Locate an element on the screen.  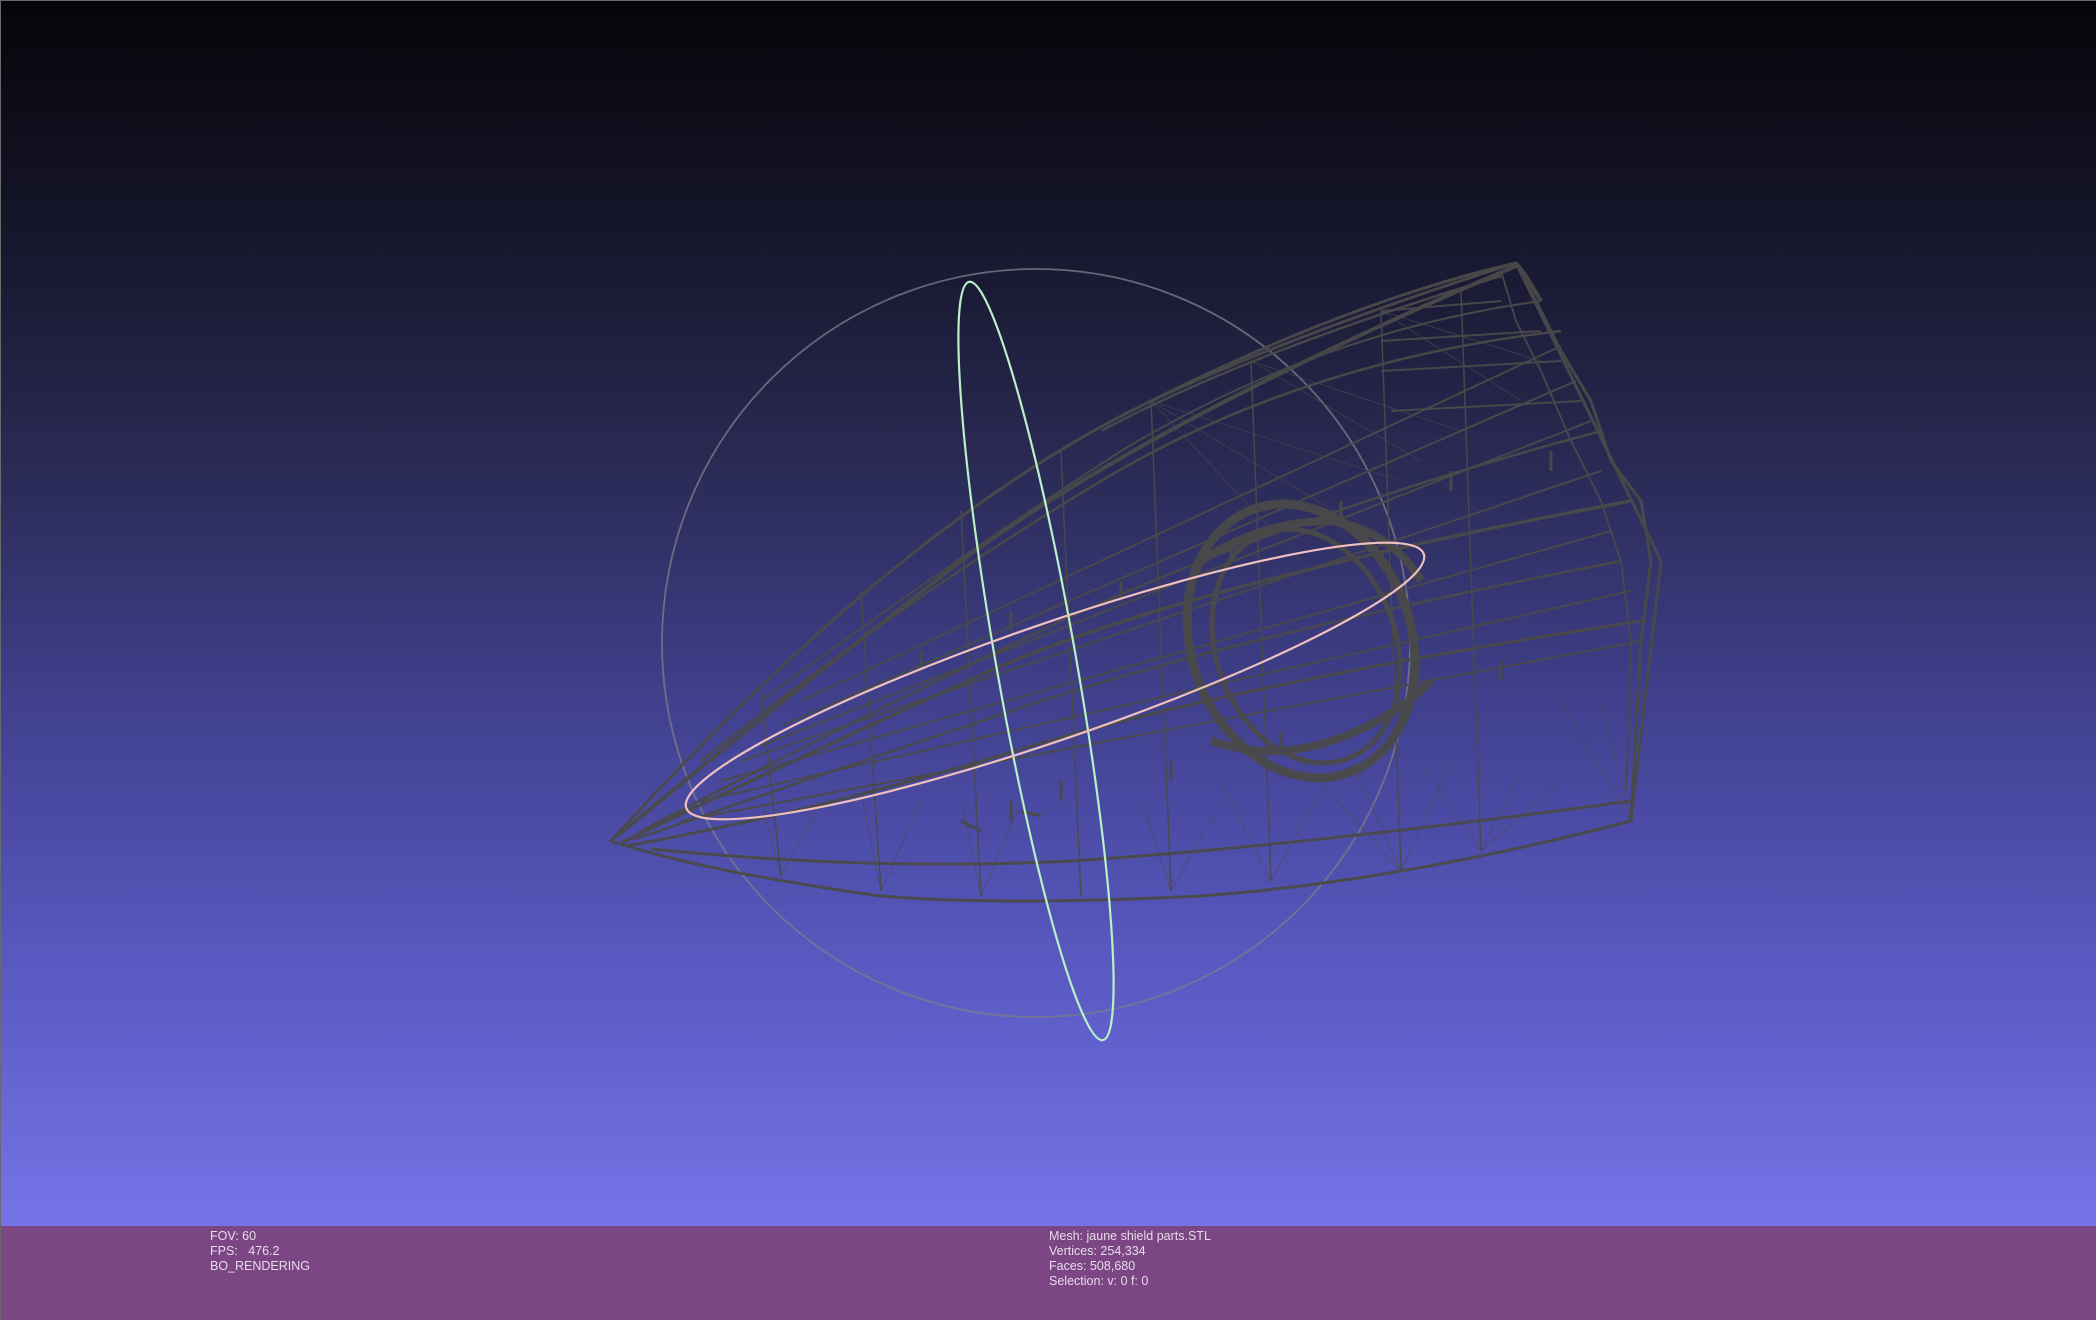
fps-label: FPS: 476.2 is located at coordinates (245, 1251).